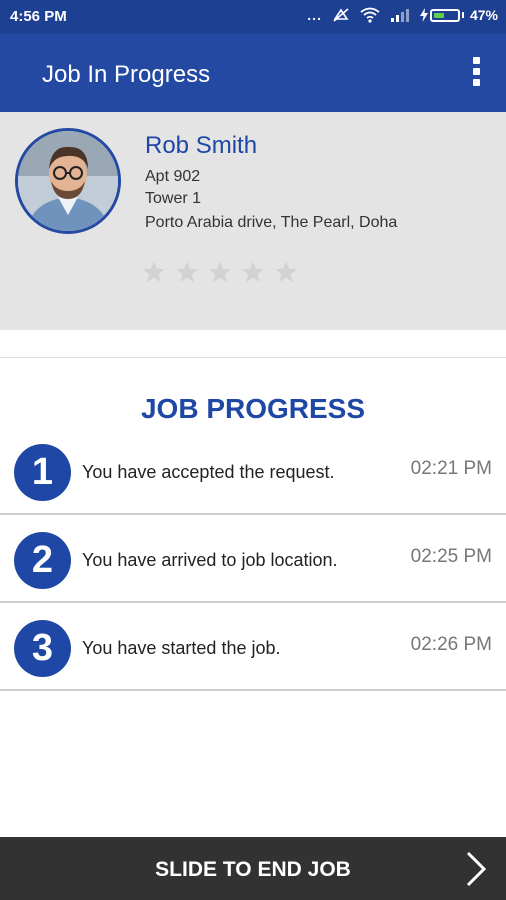  What do you see at coordinates (451, 468) in the screenshot?
I see `step-time: 02:21 PM` at bounding box center [451, 468].